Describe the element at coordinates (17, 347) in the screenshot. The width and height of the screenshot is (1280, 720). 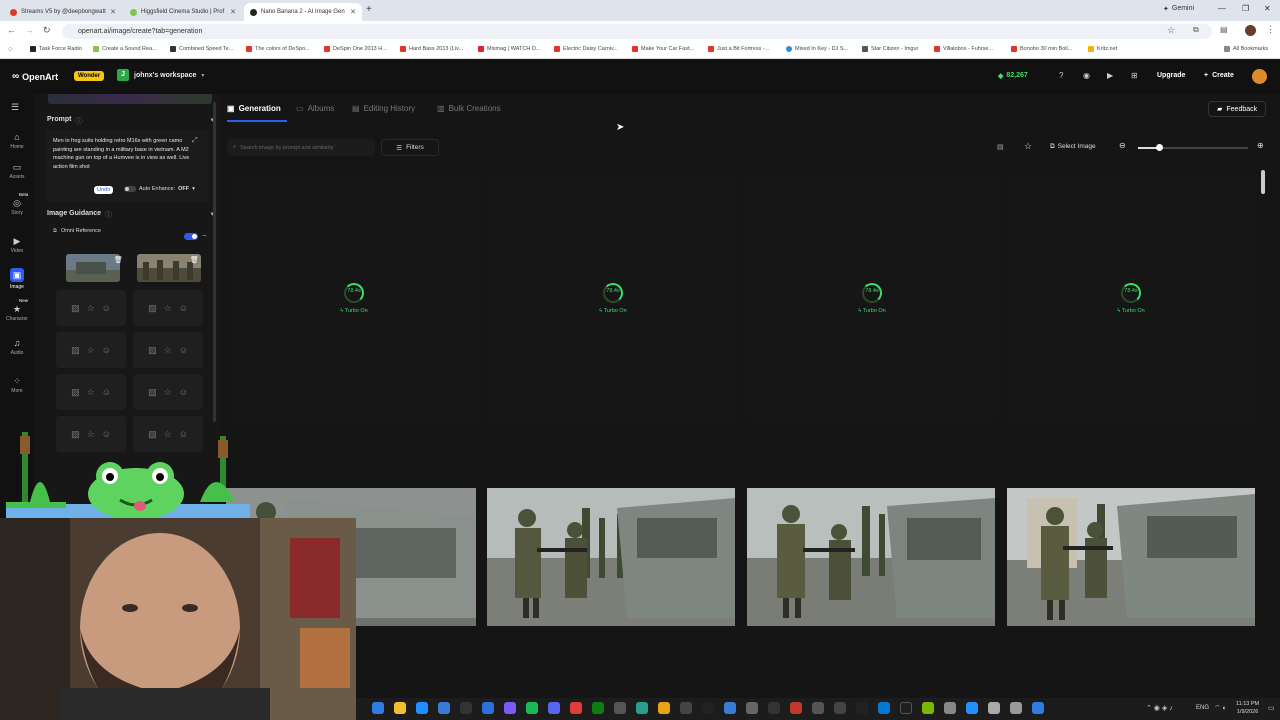
I see `rail-item-audio: ♫ Audio` at that location.